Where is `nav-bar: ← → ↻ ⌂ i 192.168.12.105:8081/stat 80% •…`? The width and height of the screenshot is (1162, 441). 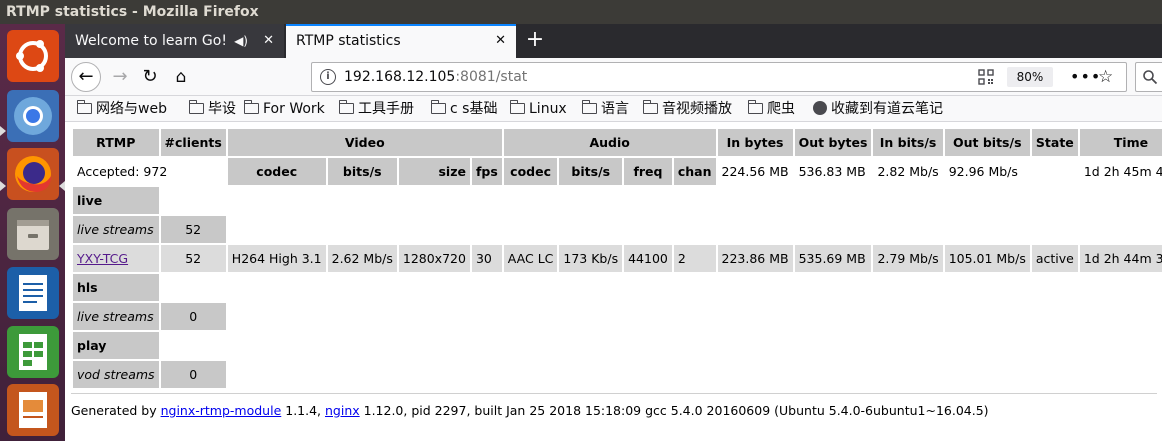 nav-bar: ← → ↻ ⌂ i 192.168.12.105:8081/stat 80% •… is located at coordinates (613, 77).